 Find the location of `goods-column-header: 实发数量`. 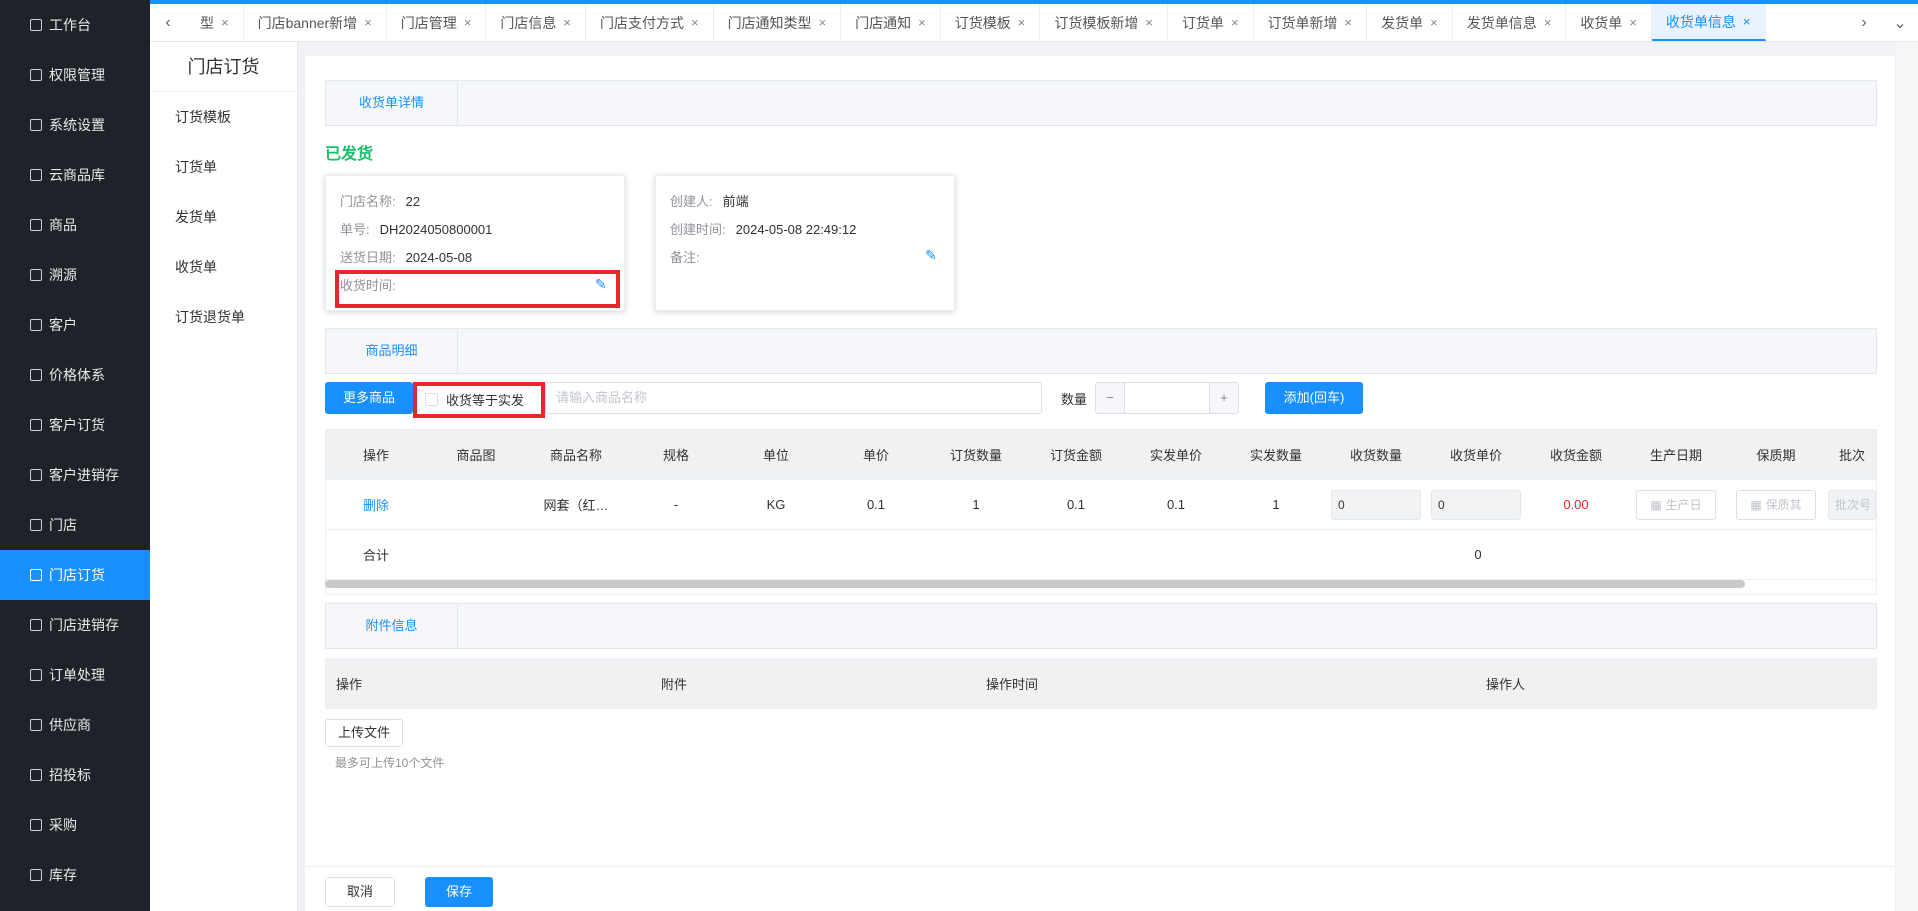

goods-column-header: 实发数量 is located at coordinates (1275, 455).